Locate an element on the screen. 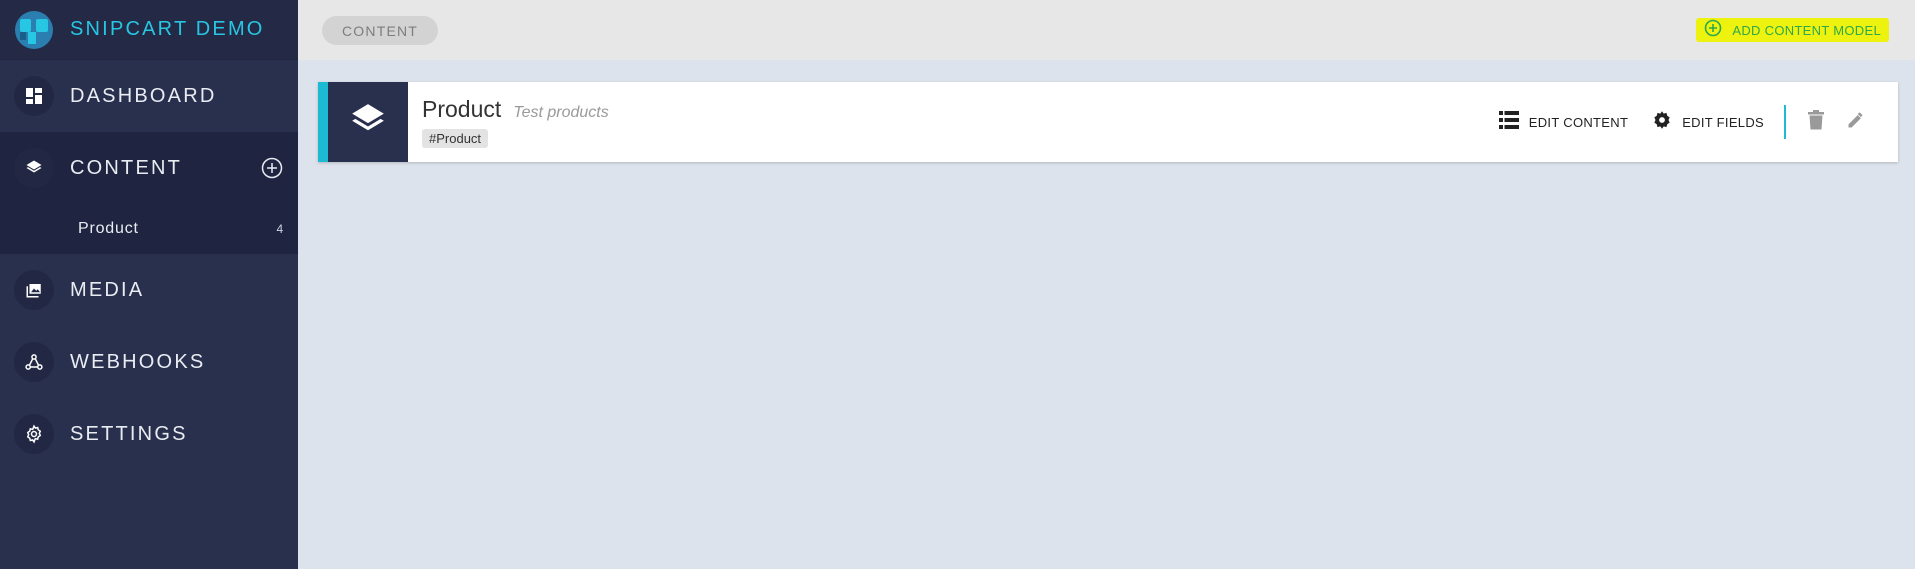  model-tile is located at coordinates (368, 122).